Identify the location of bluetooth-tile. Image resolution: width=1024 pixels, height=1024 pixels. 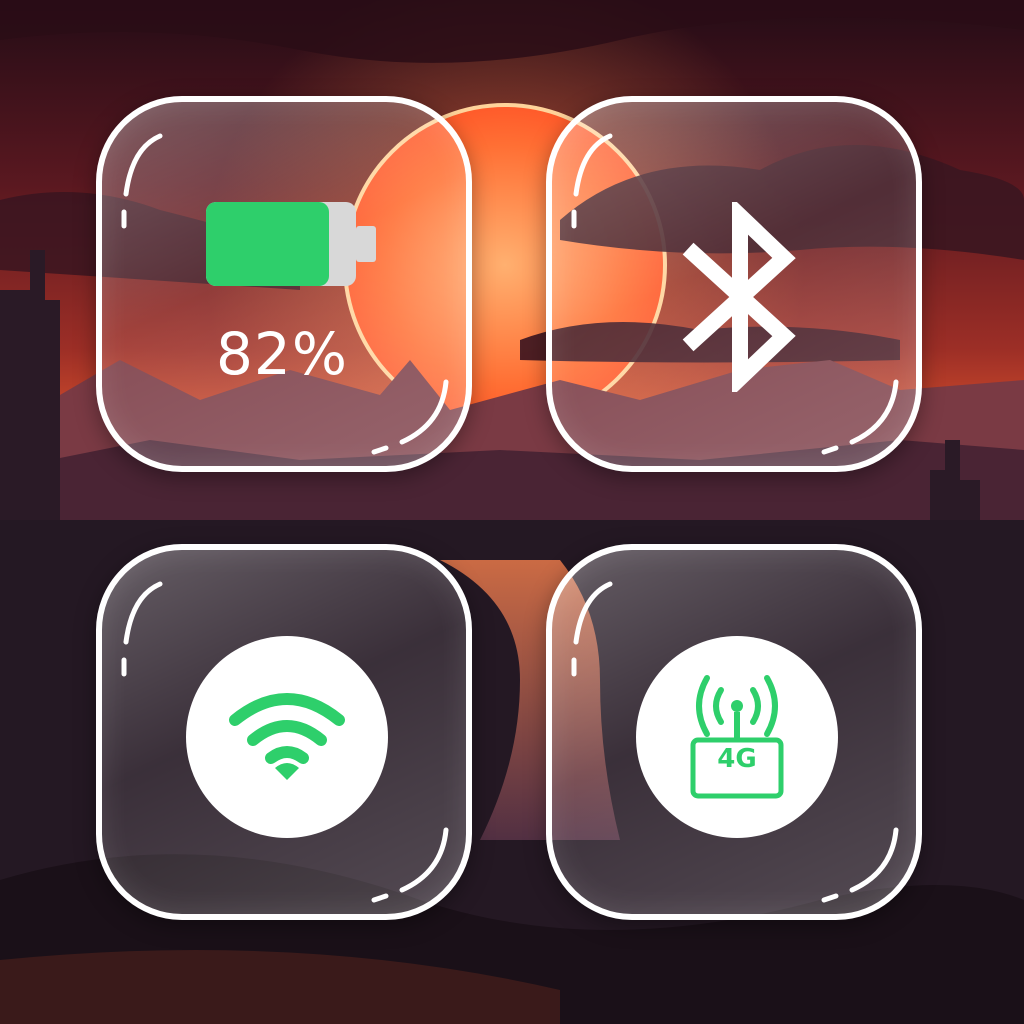
(734, 284).